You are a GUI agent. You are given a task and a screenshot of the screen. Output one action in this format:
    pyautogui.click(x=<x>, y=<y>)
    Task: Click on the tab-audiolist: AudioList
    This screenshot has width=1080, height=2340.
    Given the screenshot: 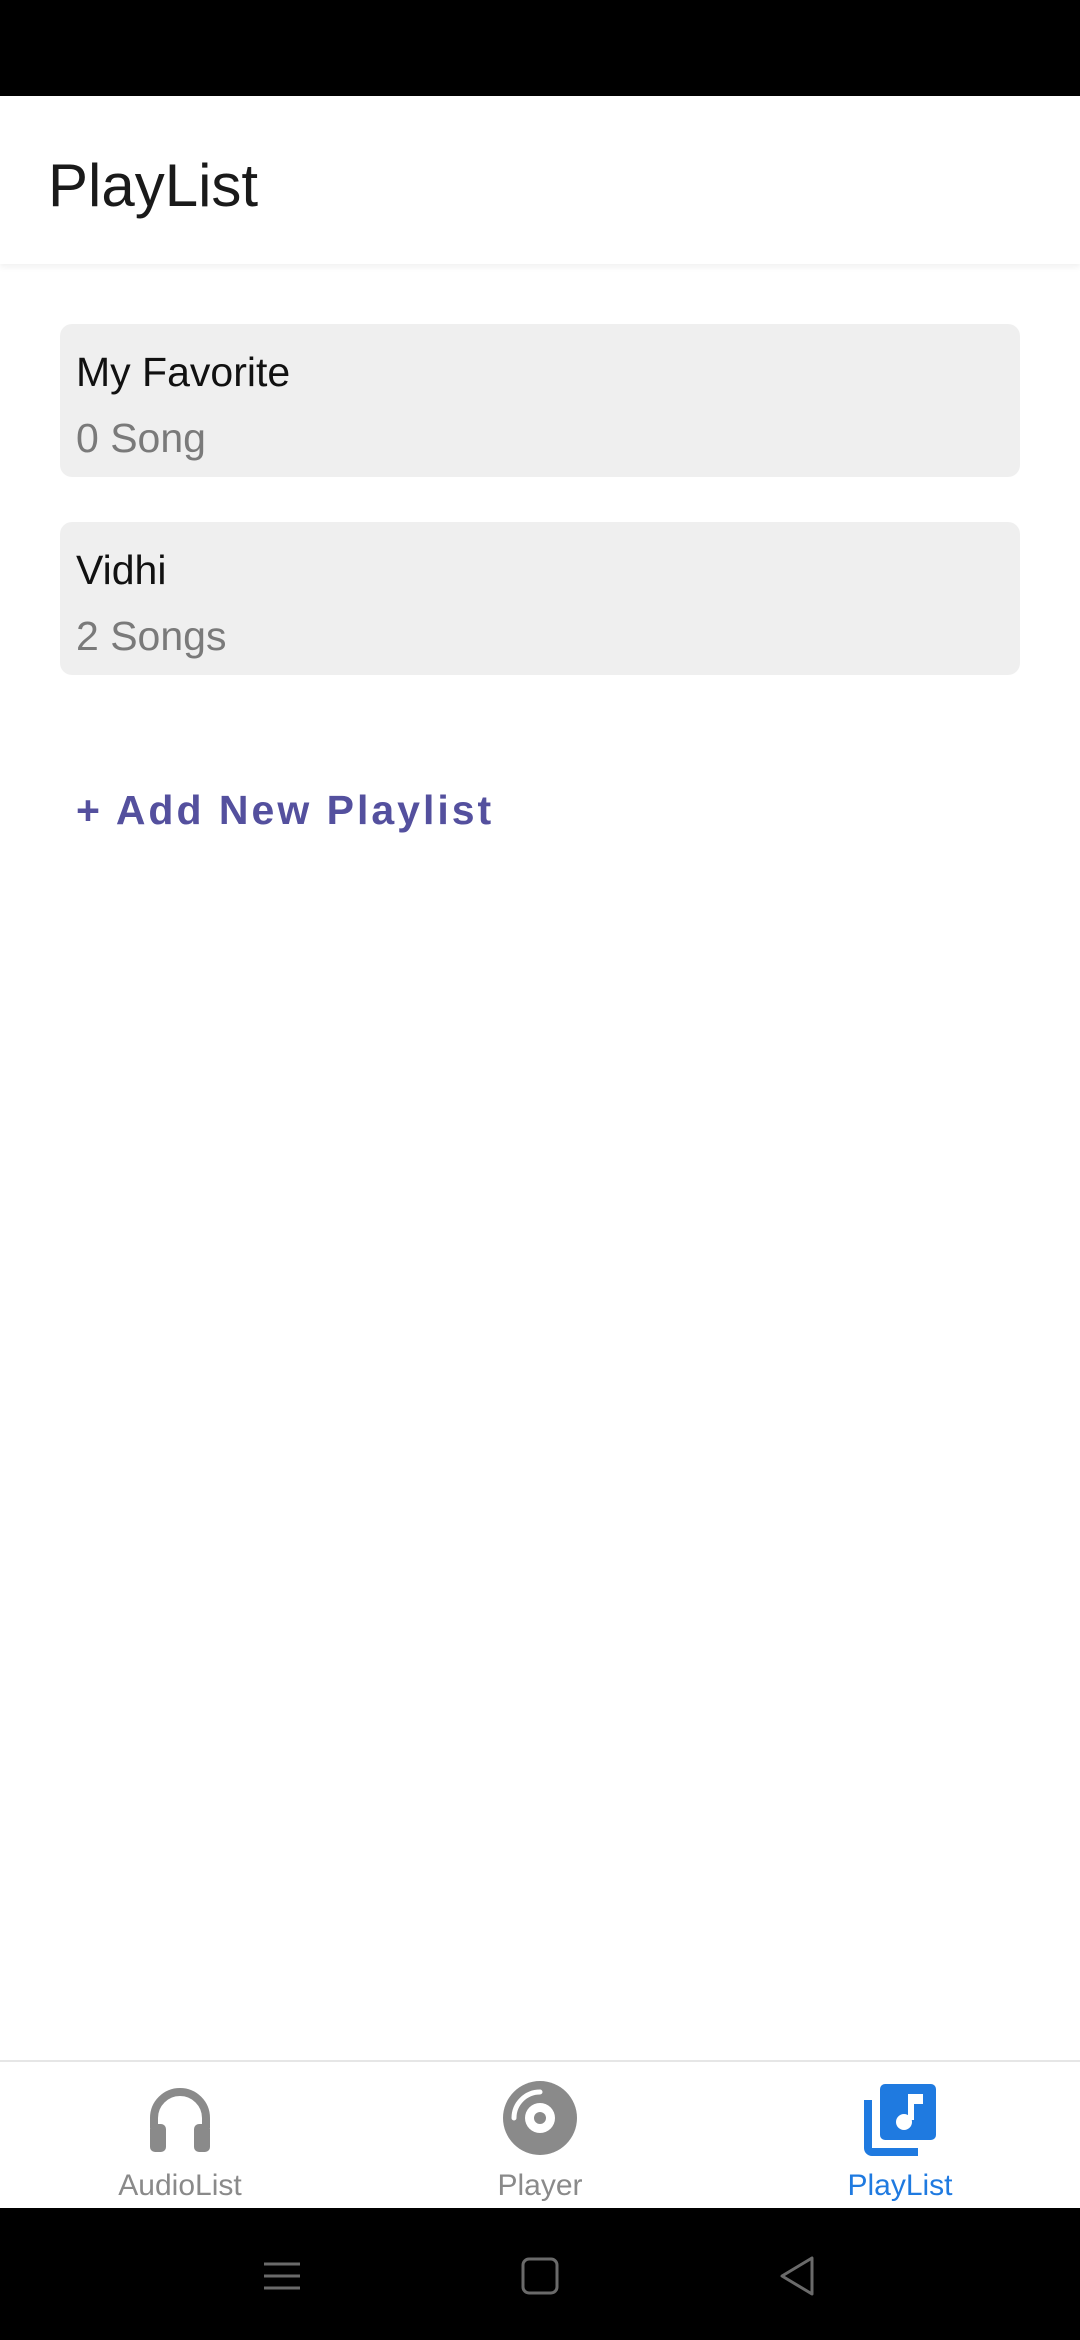 What is the action you would take?
    pyautogui.click(x=180, y=2135)
    